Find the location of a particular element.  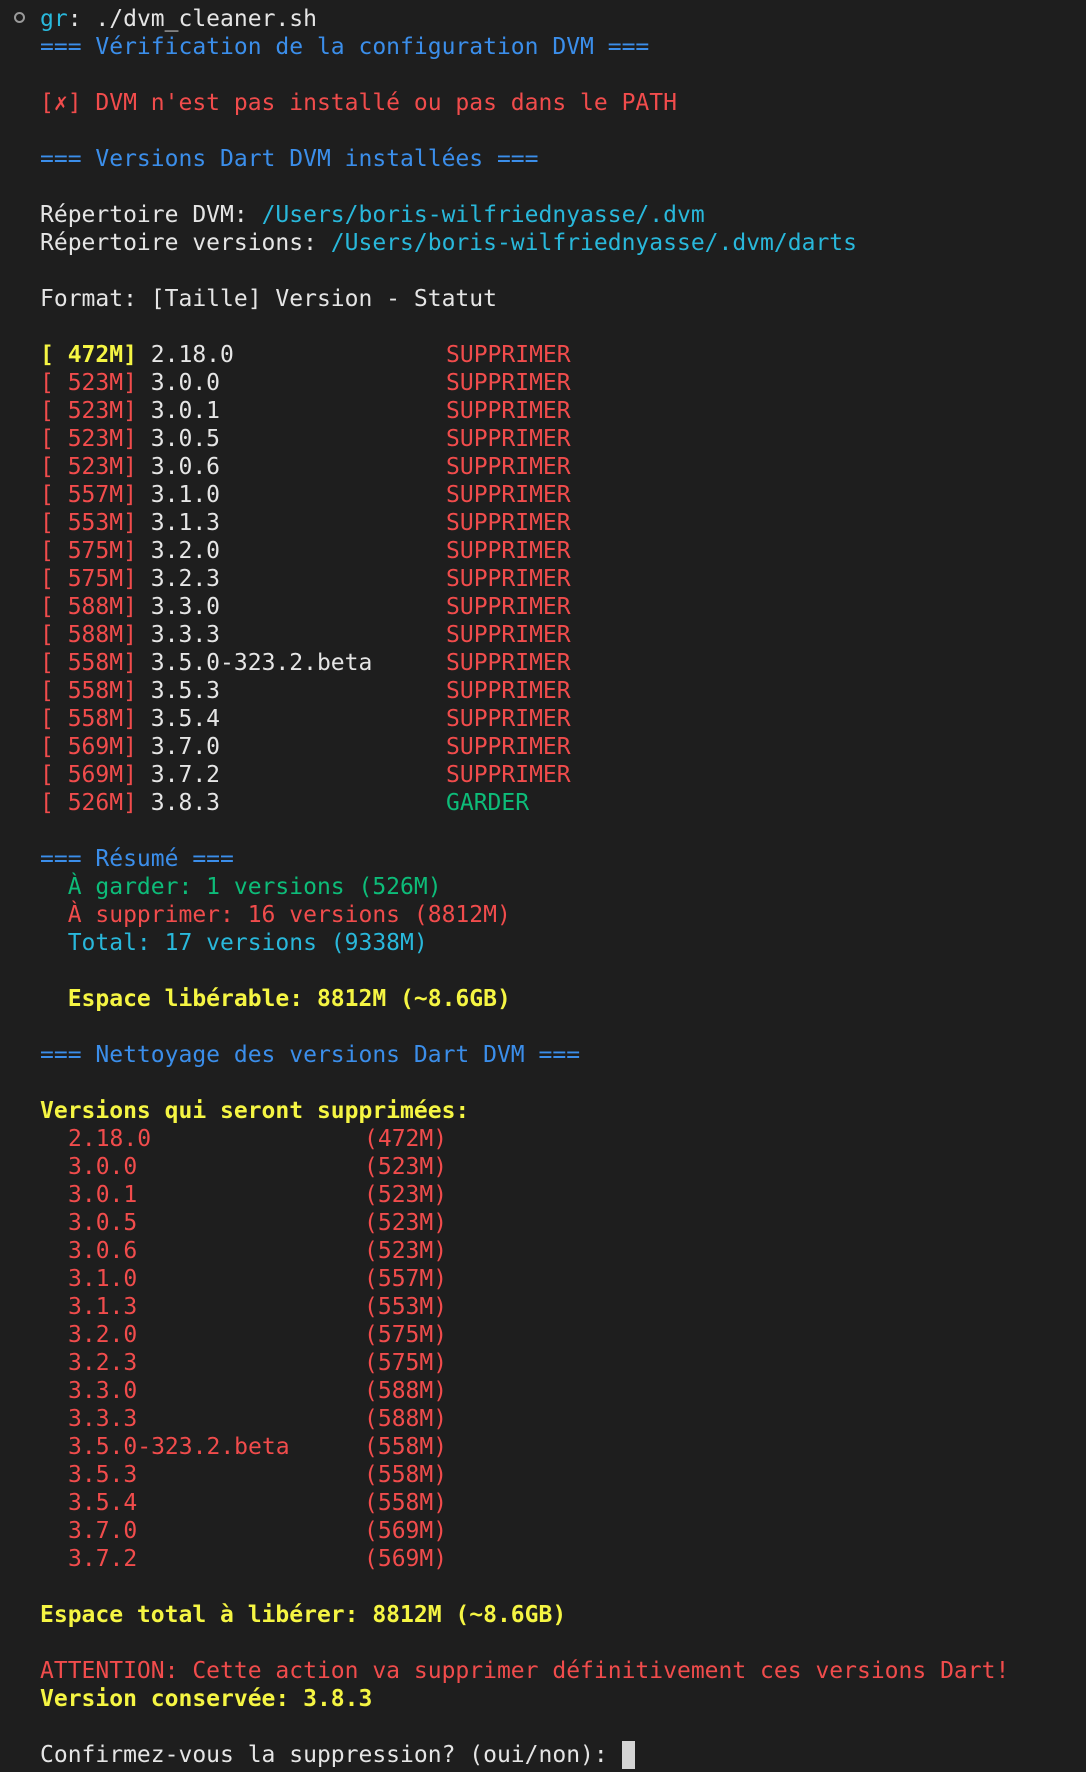

delete-version-number: 3.7.0 is located at coordinates (103, 1531).